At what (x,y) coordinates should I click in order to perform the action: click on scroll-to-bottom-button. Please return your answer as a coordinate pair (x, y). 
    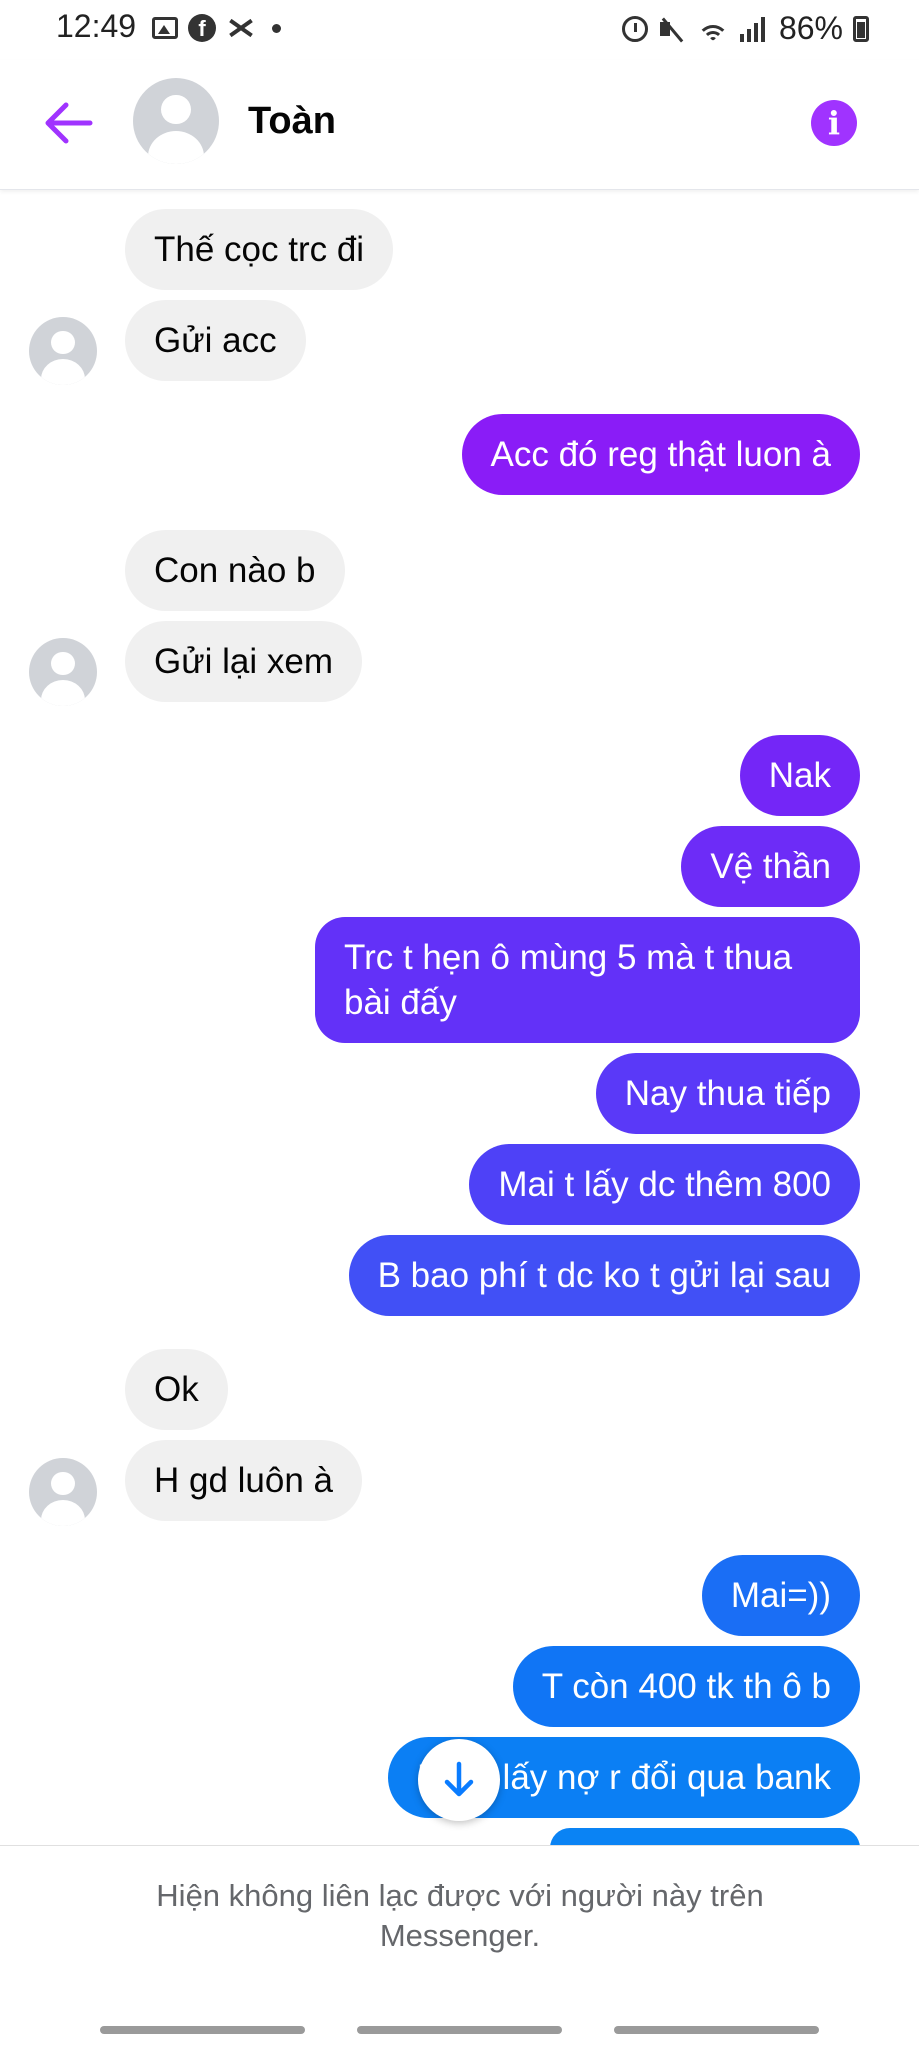
    Looking at the image, I should click on (459, 1780).